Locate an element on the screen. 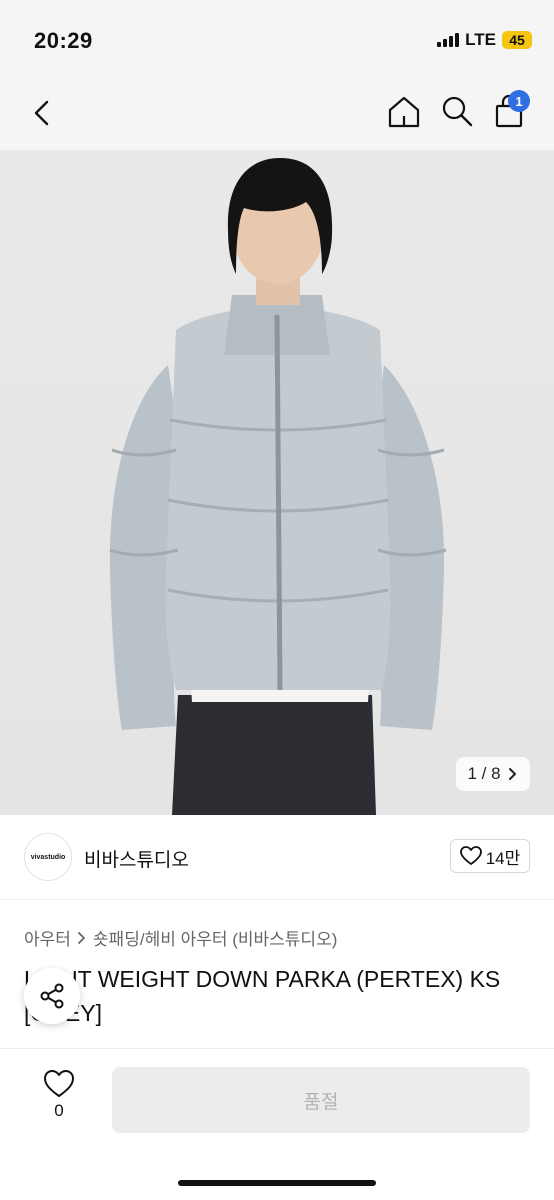  image-counter-label: 1 / 8 is located at coordinates (484, 773).